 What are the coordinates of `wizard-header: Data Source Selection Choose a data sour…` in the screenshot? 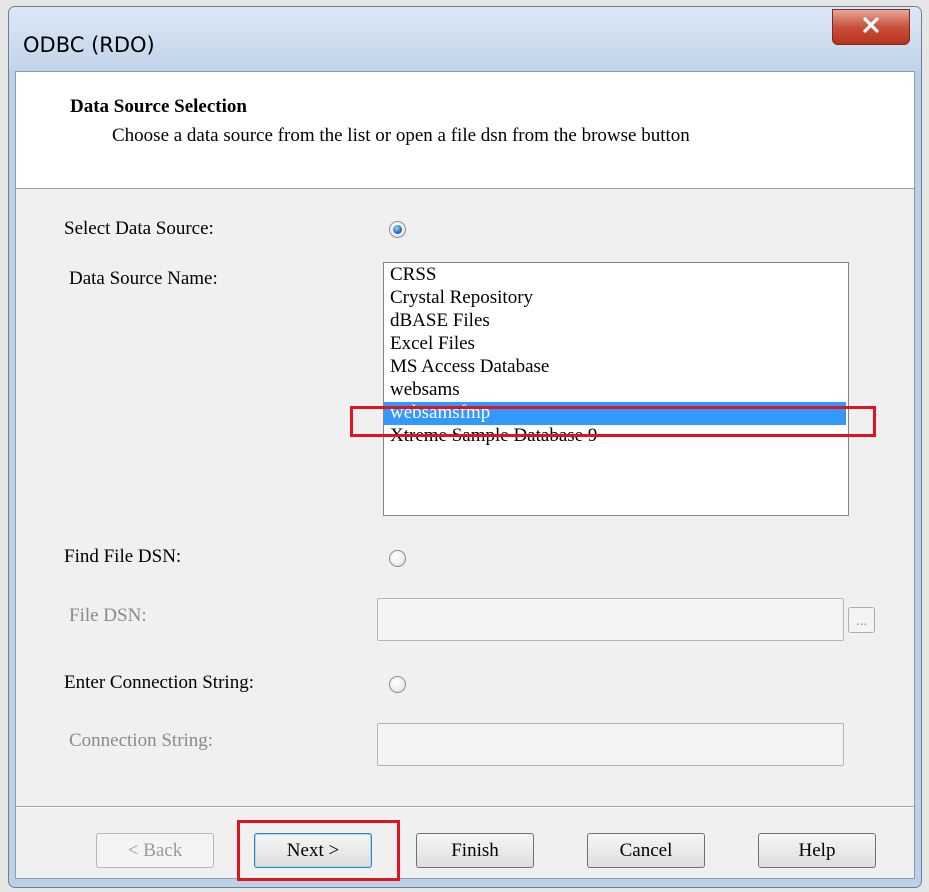 It's located at (465, 130).